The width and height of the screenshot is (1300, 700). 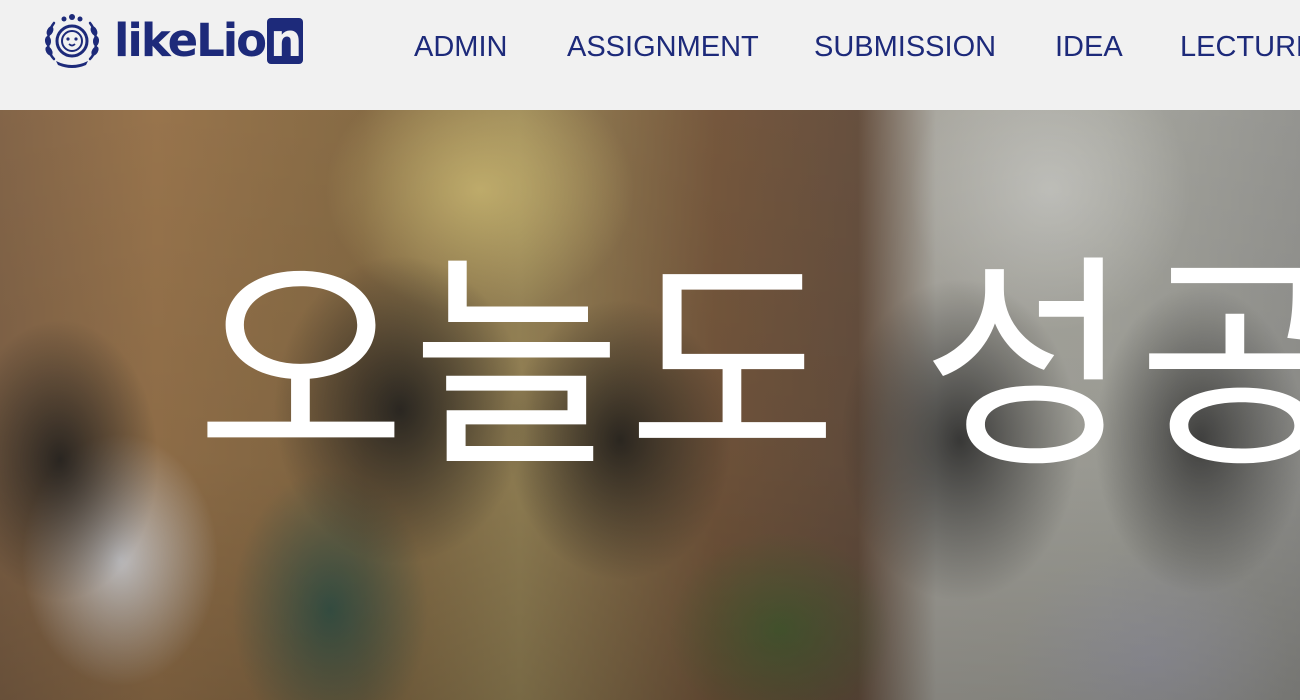 I want to click on nav-item-idea: IDEA, so click(x=1089, y=47).